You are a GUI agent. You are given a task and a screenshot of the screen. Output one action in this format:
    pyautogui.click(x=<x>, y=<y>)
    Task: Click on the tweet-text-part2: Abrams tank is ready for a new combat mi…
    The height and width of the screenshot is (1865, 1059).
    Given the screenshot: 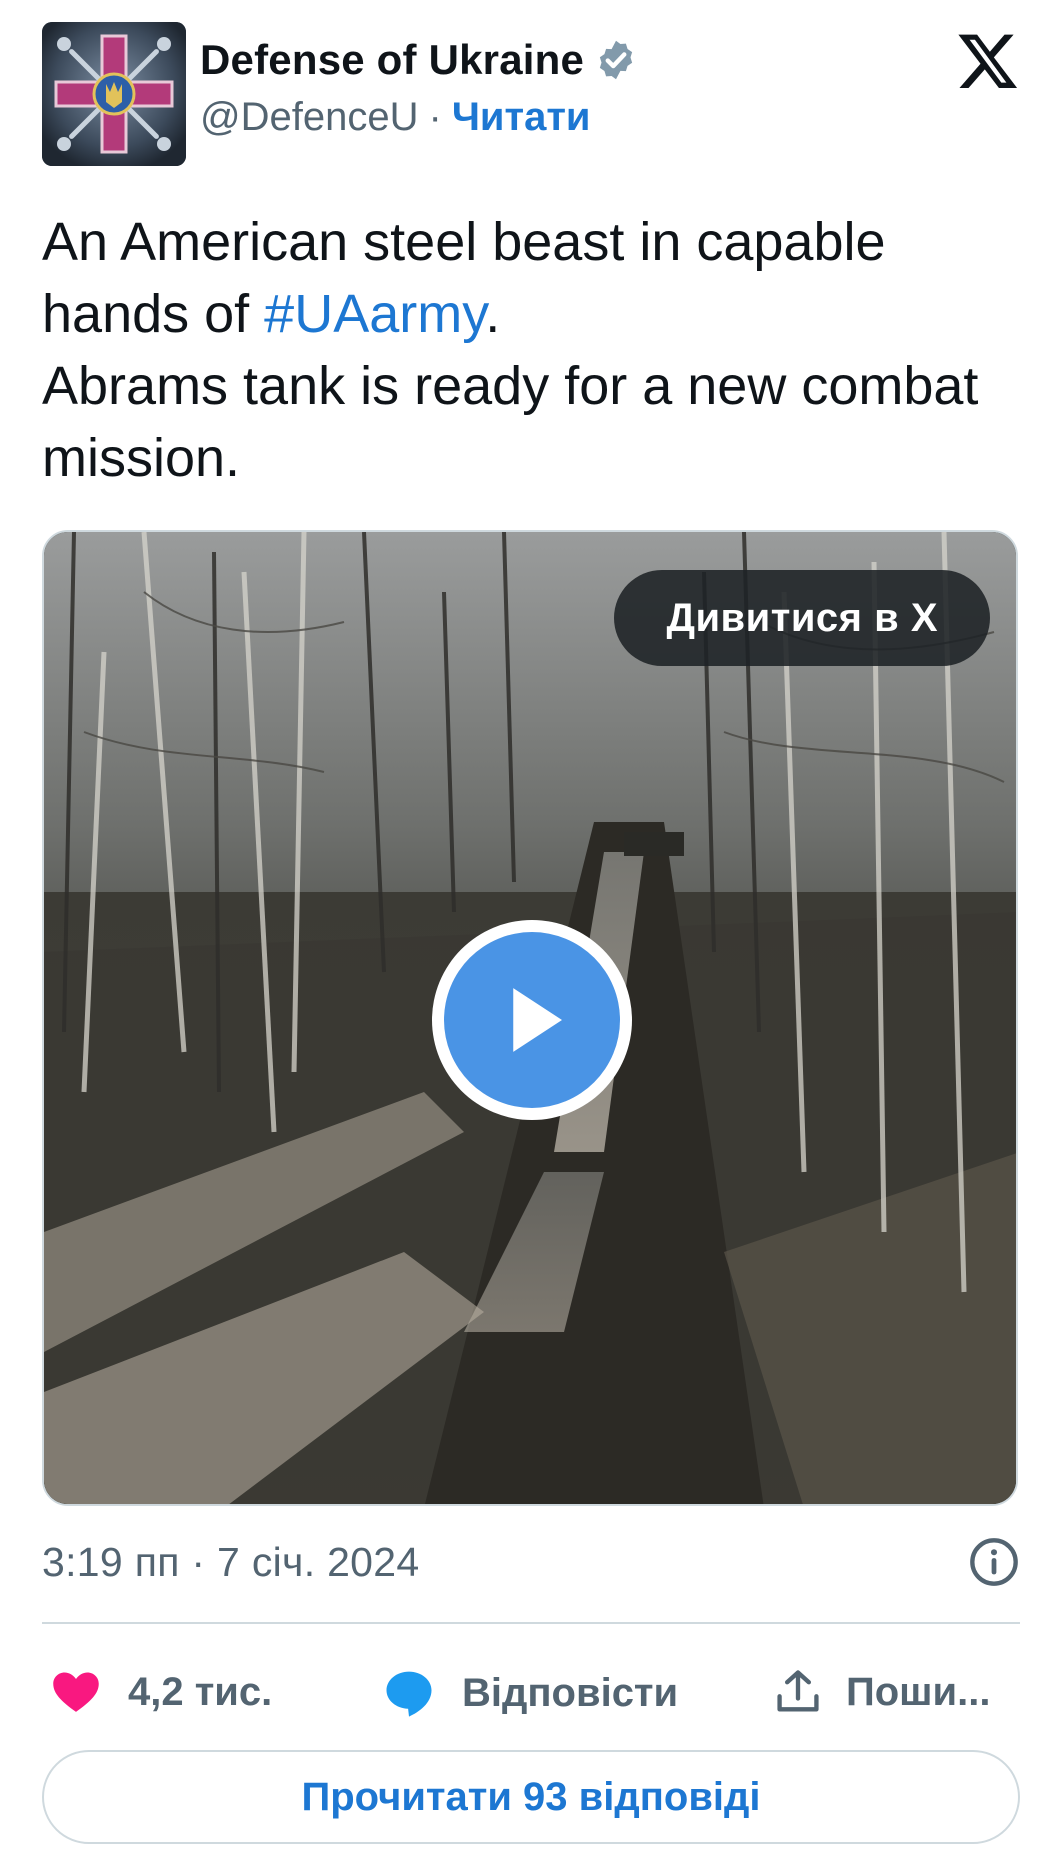 What is the action you would take?
    pyautogui.click(x=510, y=422)
    